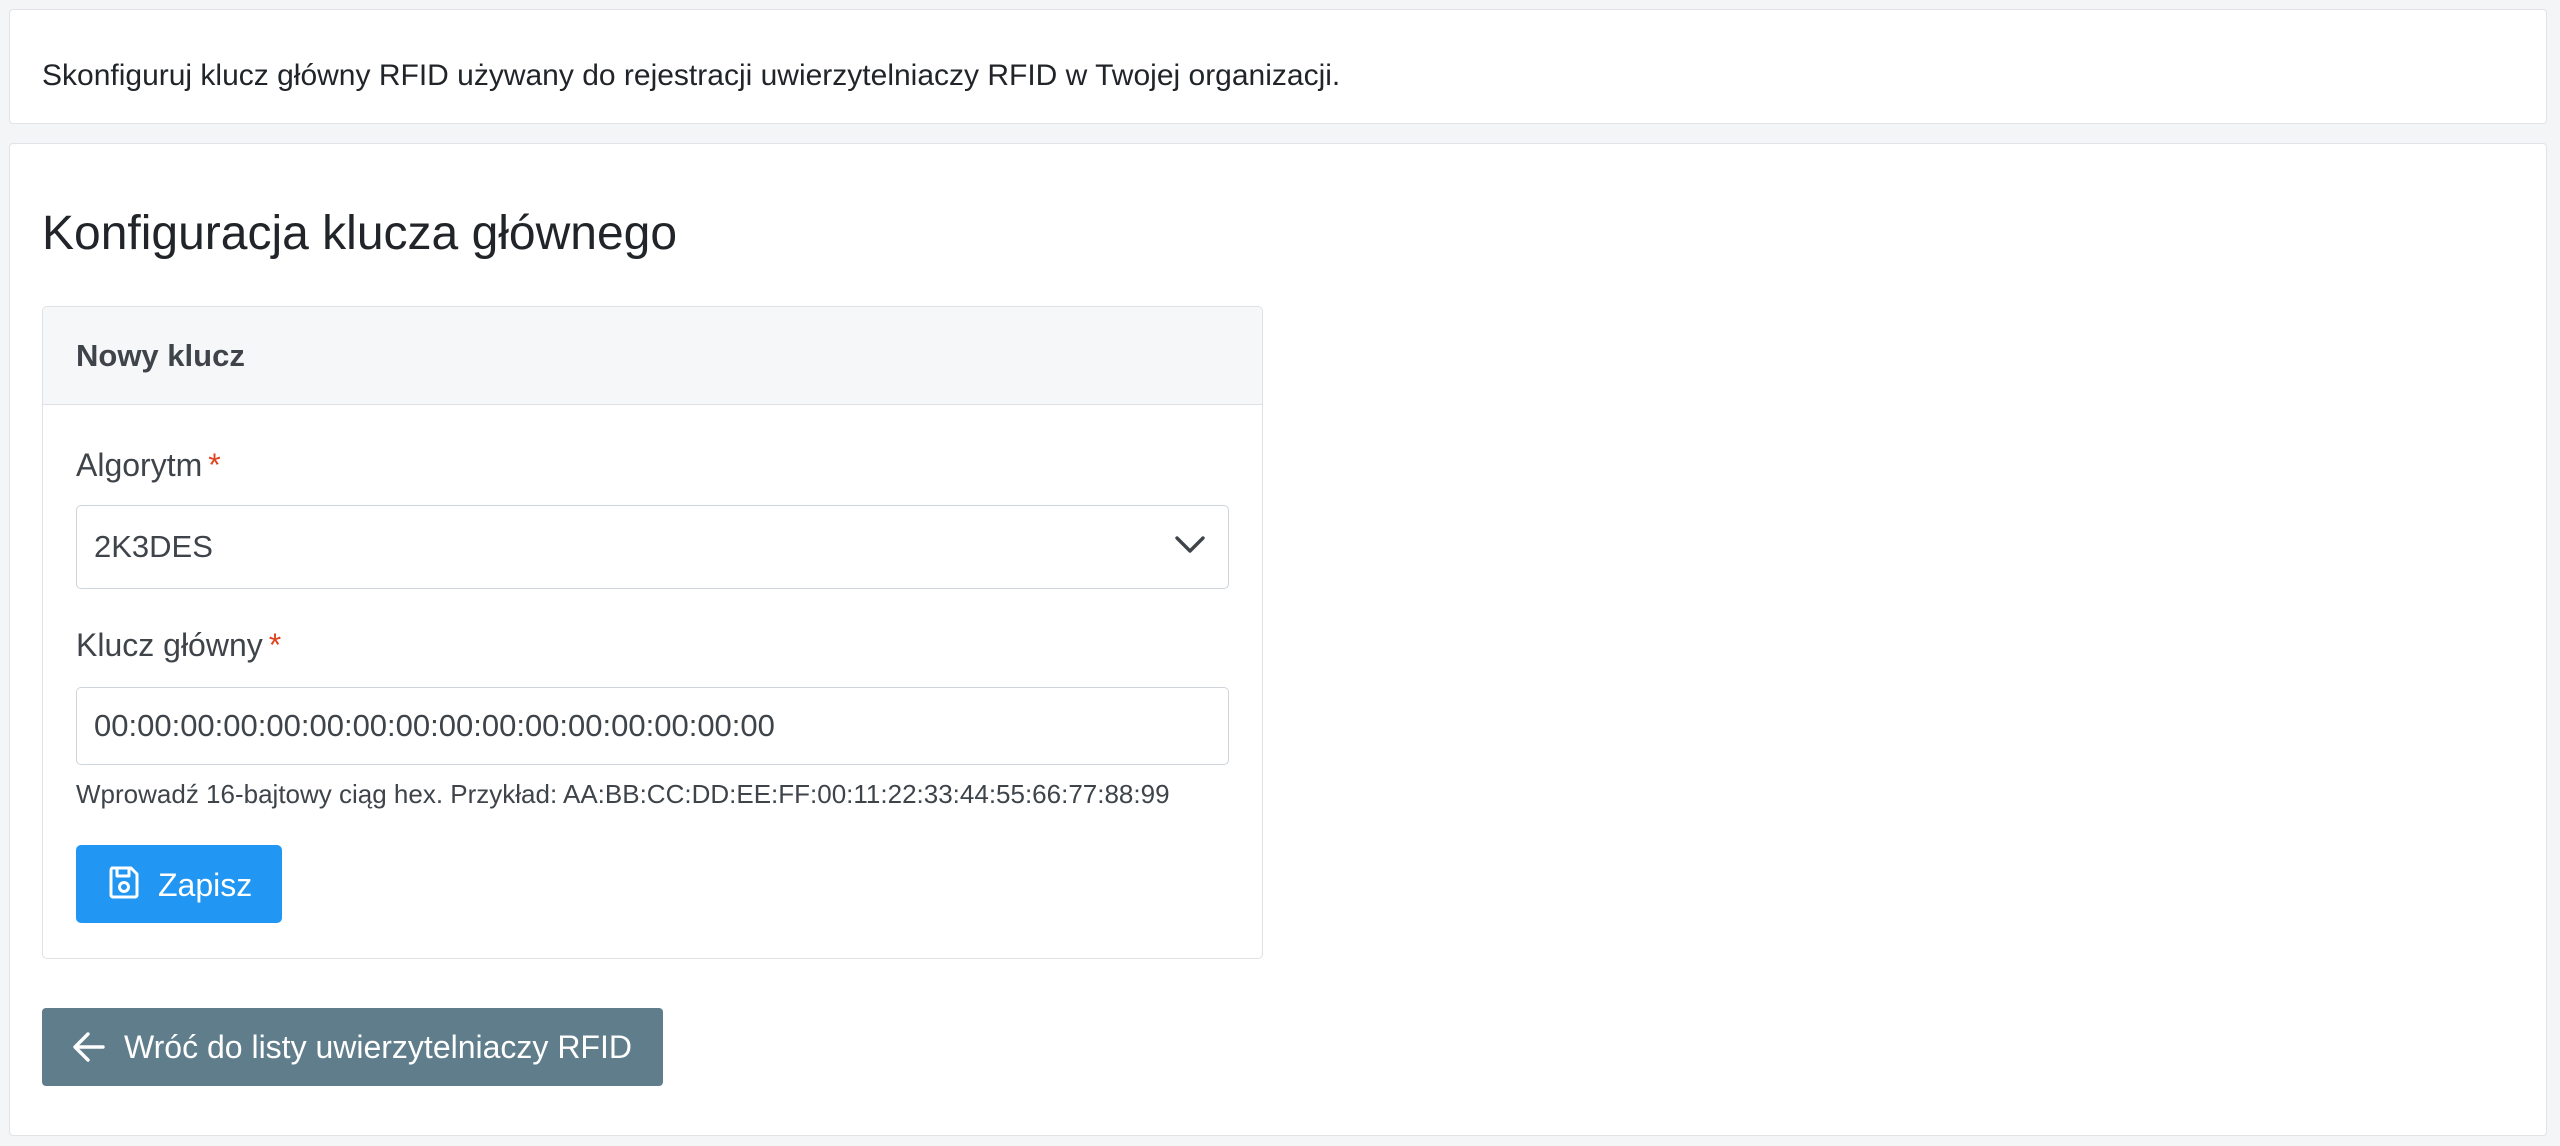 The height and width of the screenshot is (1146, 2560). I want to click on master-key-label-text: Klucz główny, so click(169, 645).